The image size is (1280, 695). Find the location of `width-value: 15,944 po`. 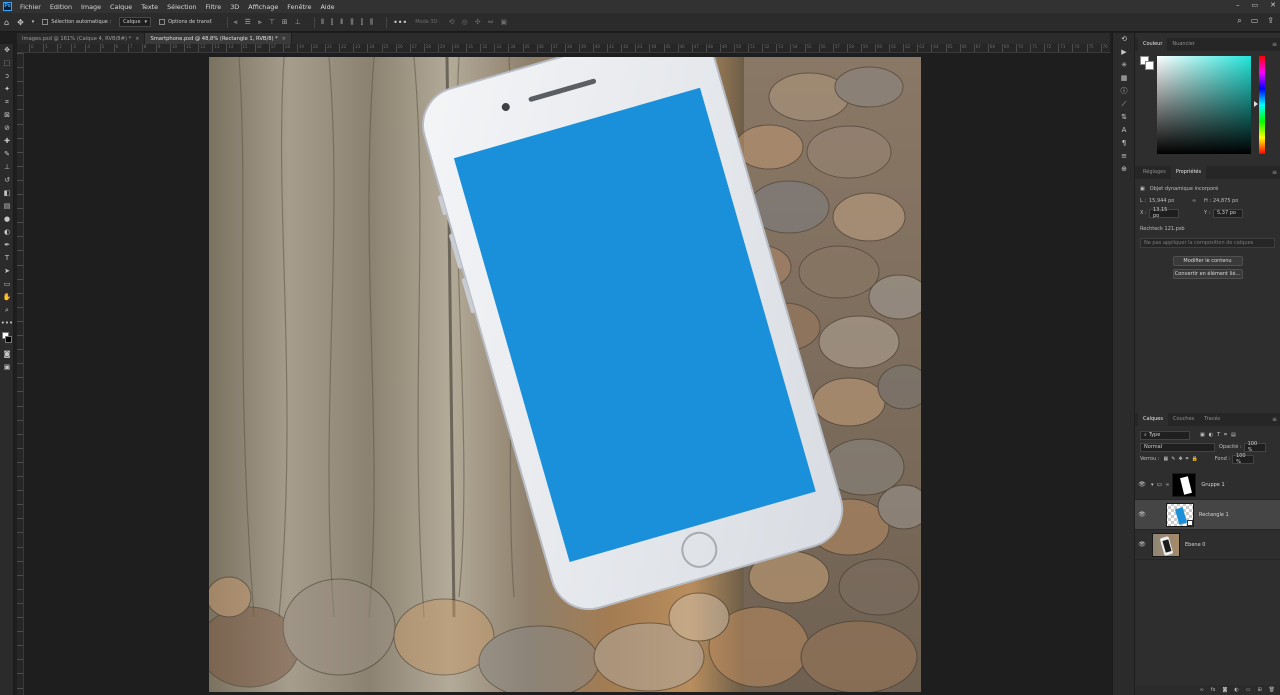

width-value: 15,944 po is located at coordinates (1170, 201).